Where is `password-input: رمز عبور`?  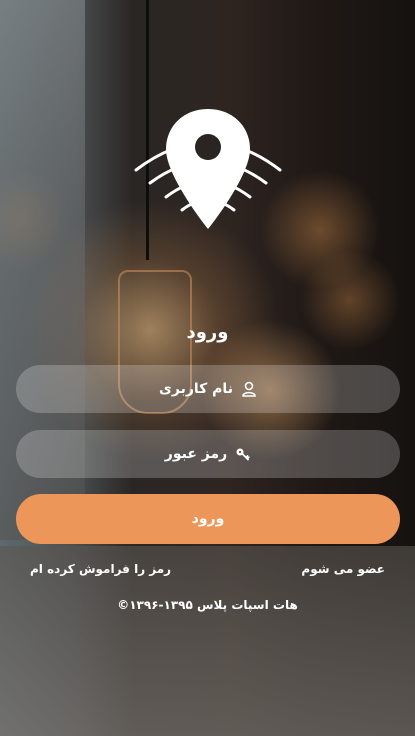
password-input: رمز عبور is located at coordinates (208, 454).